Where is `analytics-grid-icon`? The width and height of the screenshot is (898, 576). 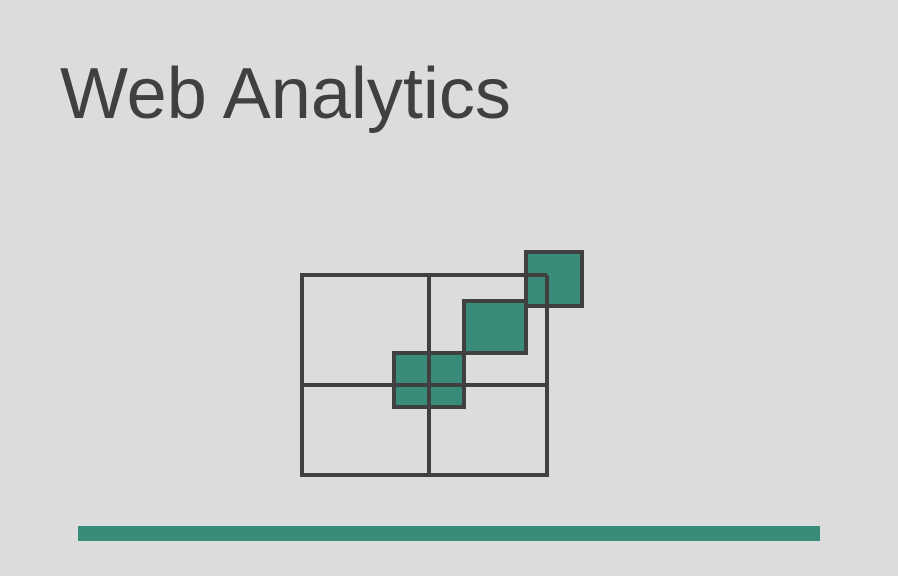 analytics-grid-icon is located at coordinates (442, 366).